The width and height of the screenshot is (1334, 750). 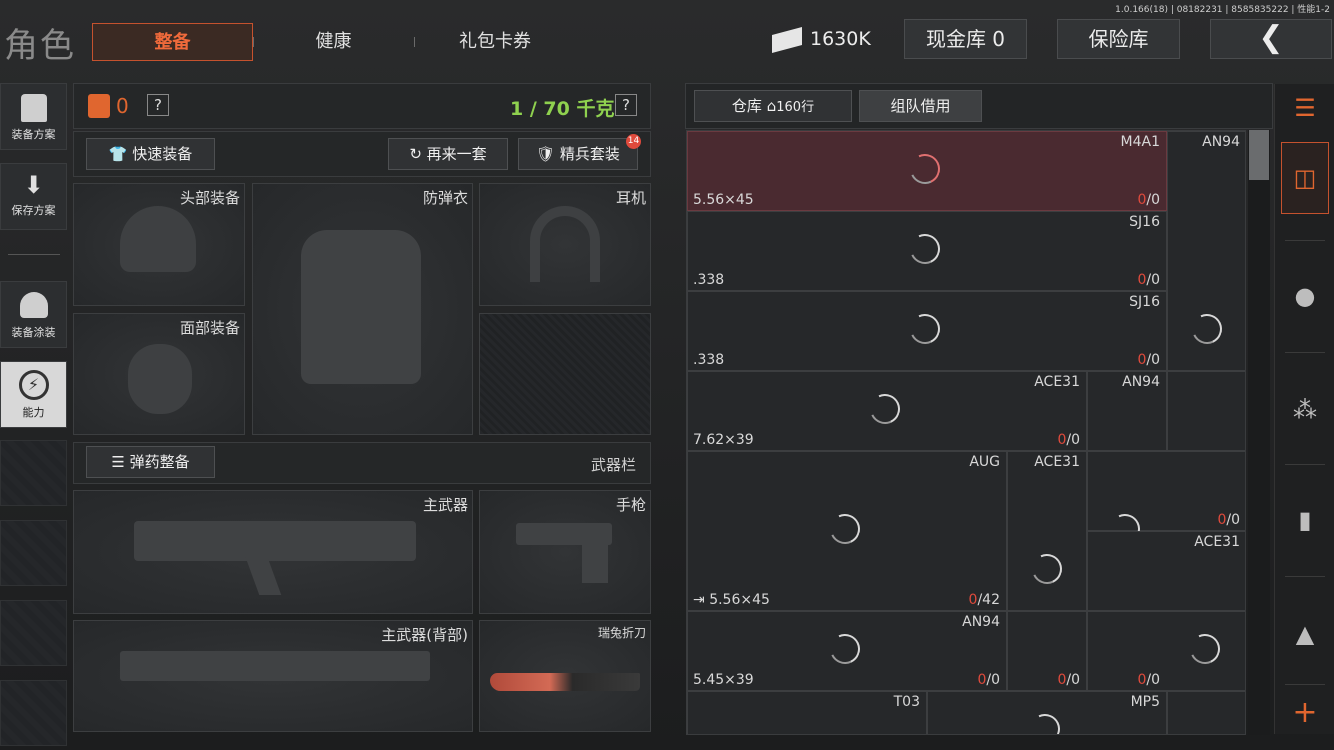 I want to click on ear-slot: 耳机, so click(x=565, y=244).